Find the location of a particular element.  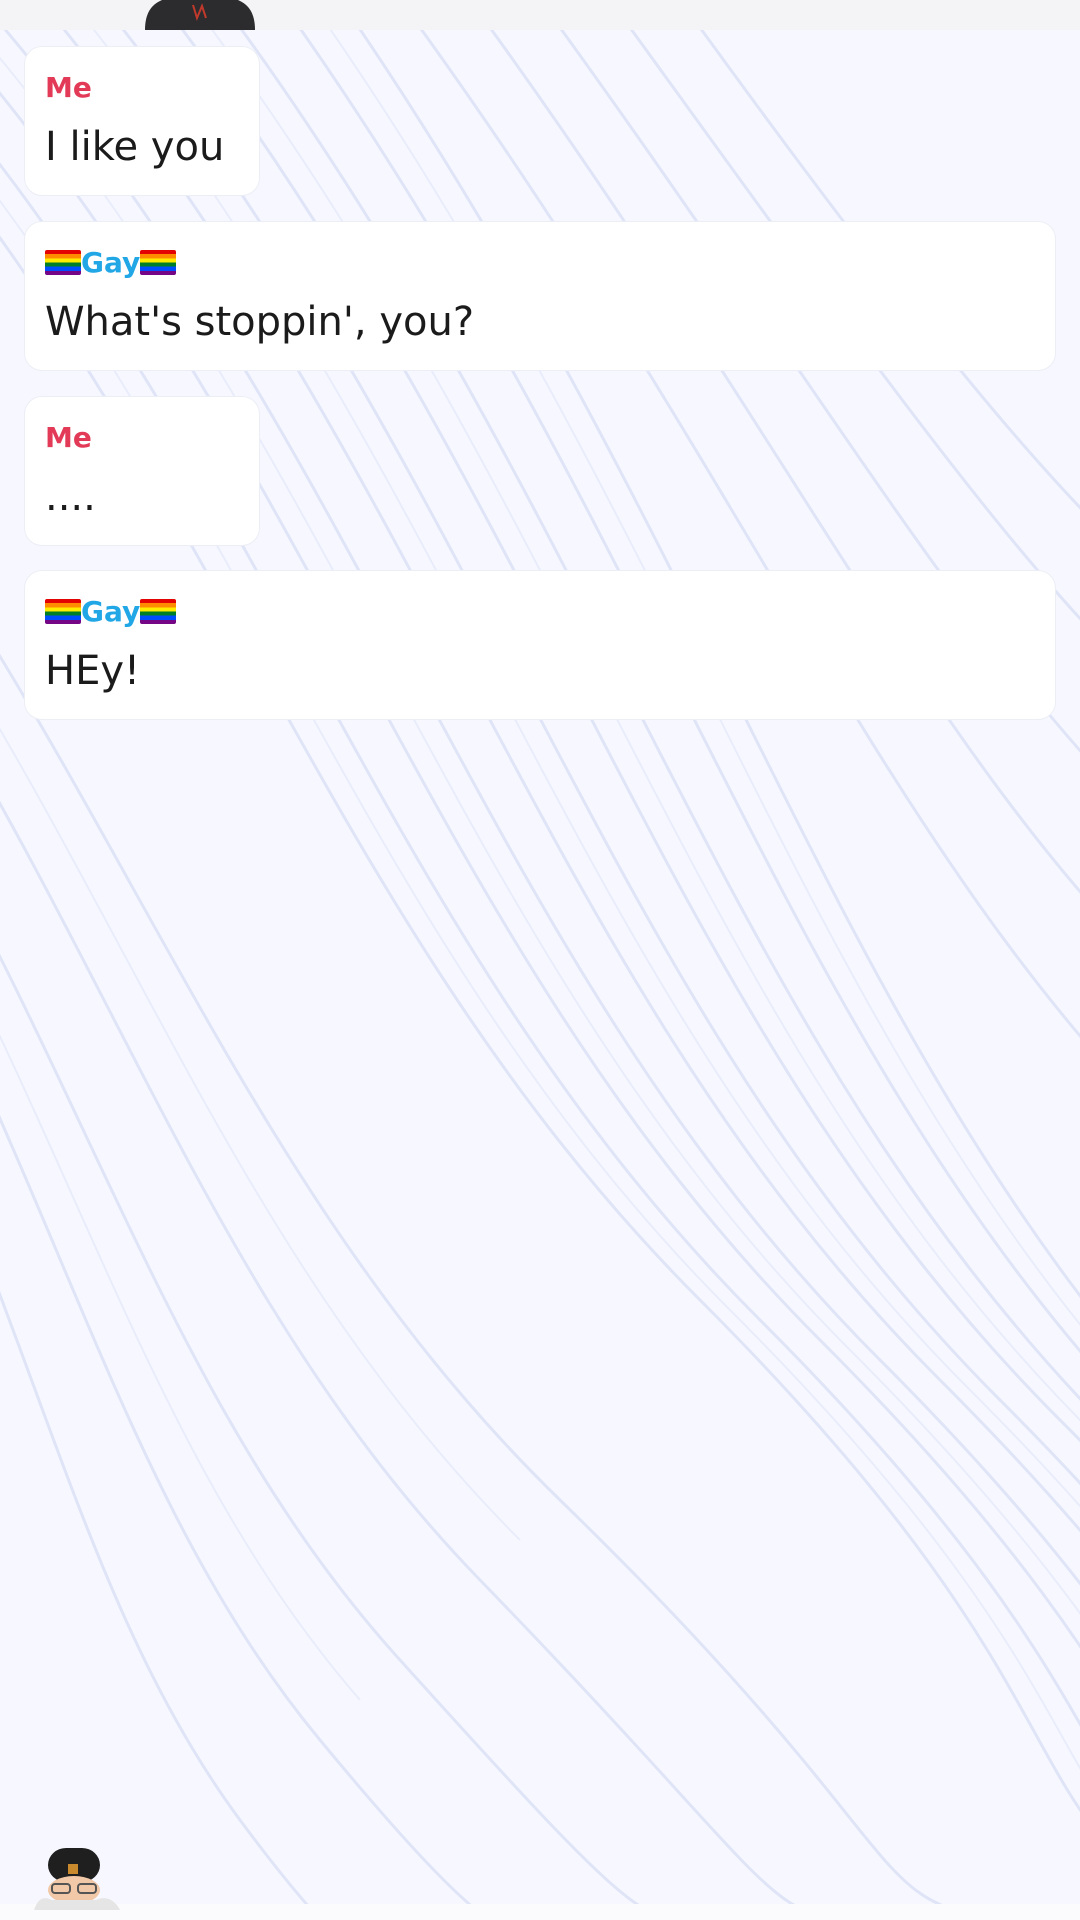

message-text: I like you is located at coordinates (135, 147).